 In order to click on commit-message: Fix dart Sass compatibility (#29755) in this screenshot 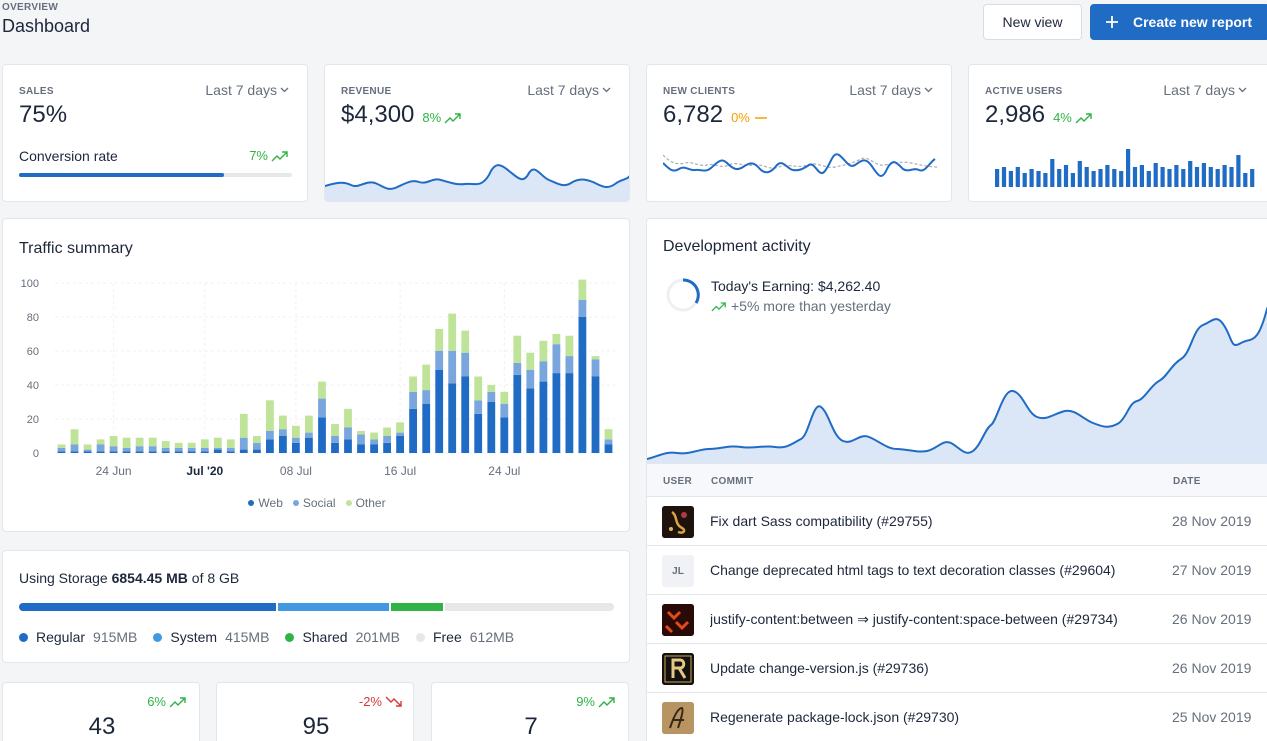, I will do `click(930, 521)`.